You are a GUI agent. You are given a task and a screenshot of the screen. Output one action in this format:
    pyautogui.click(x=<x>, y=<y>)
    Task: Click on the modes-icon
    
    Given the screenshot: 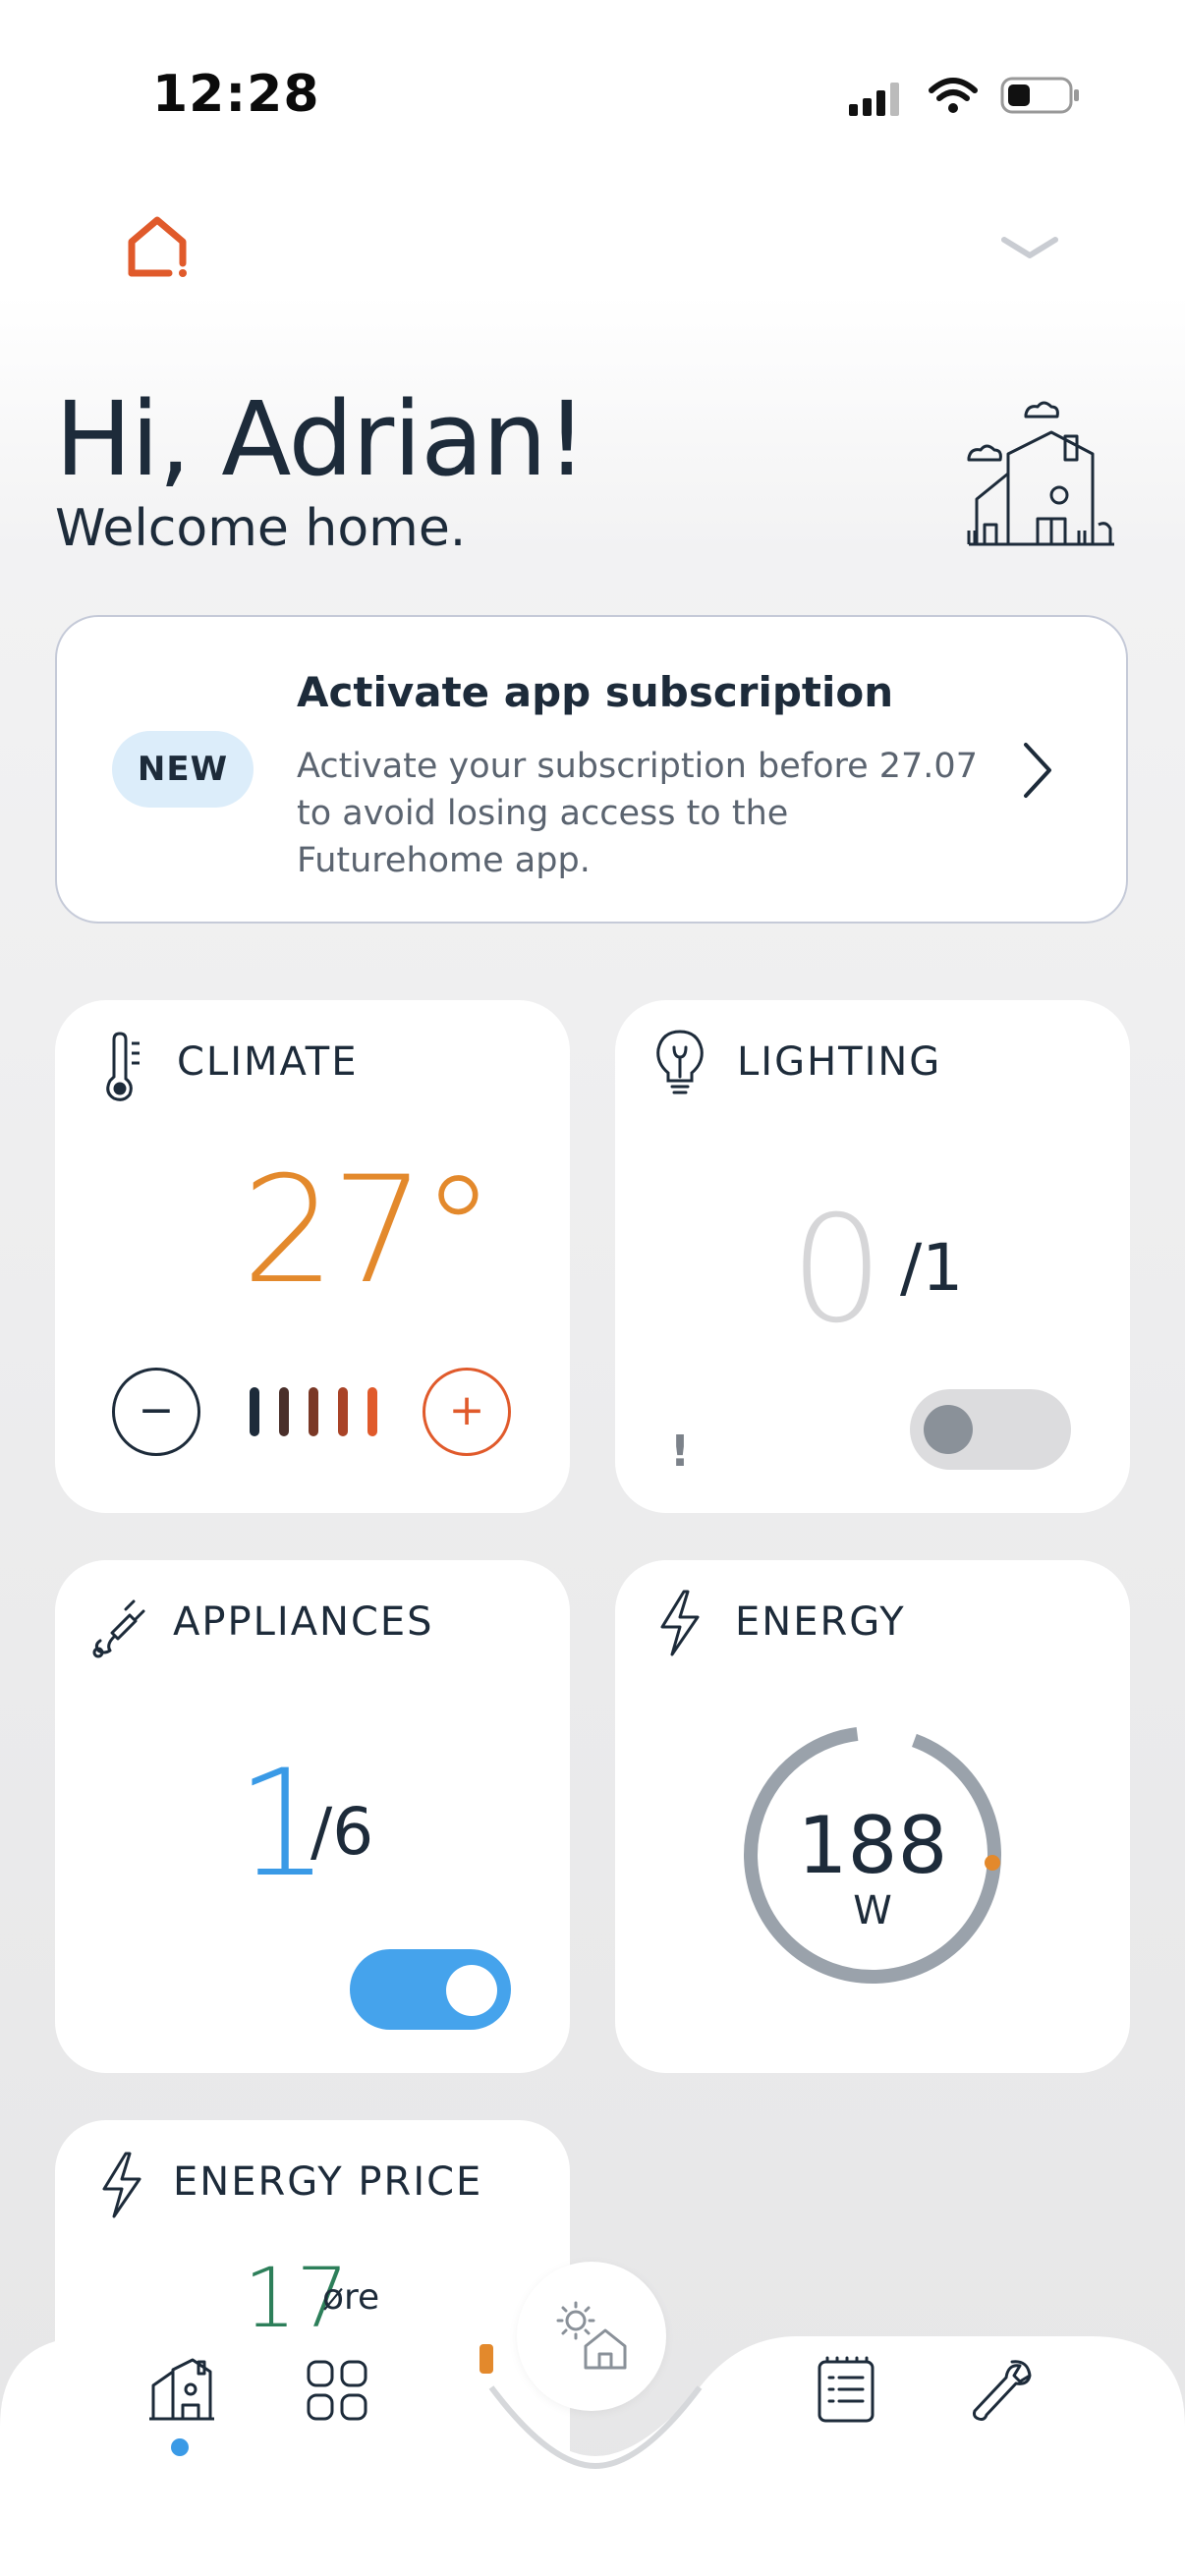 What is the action you would take?
    pyautogui.click(x=592, y=2335)
    